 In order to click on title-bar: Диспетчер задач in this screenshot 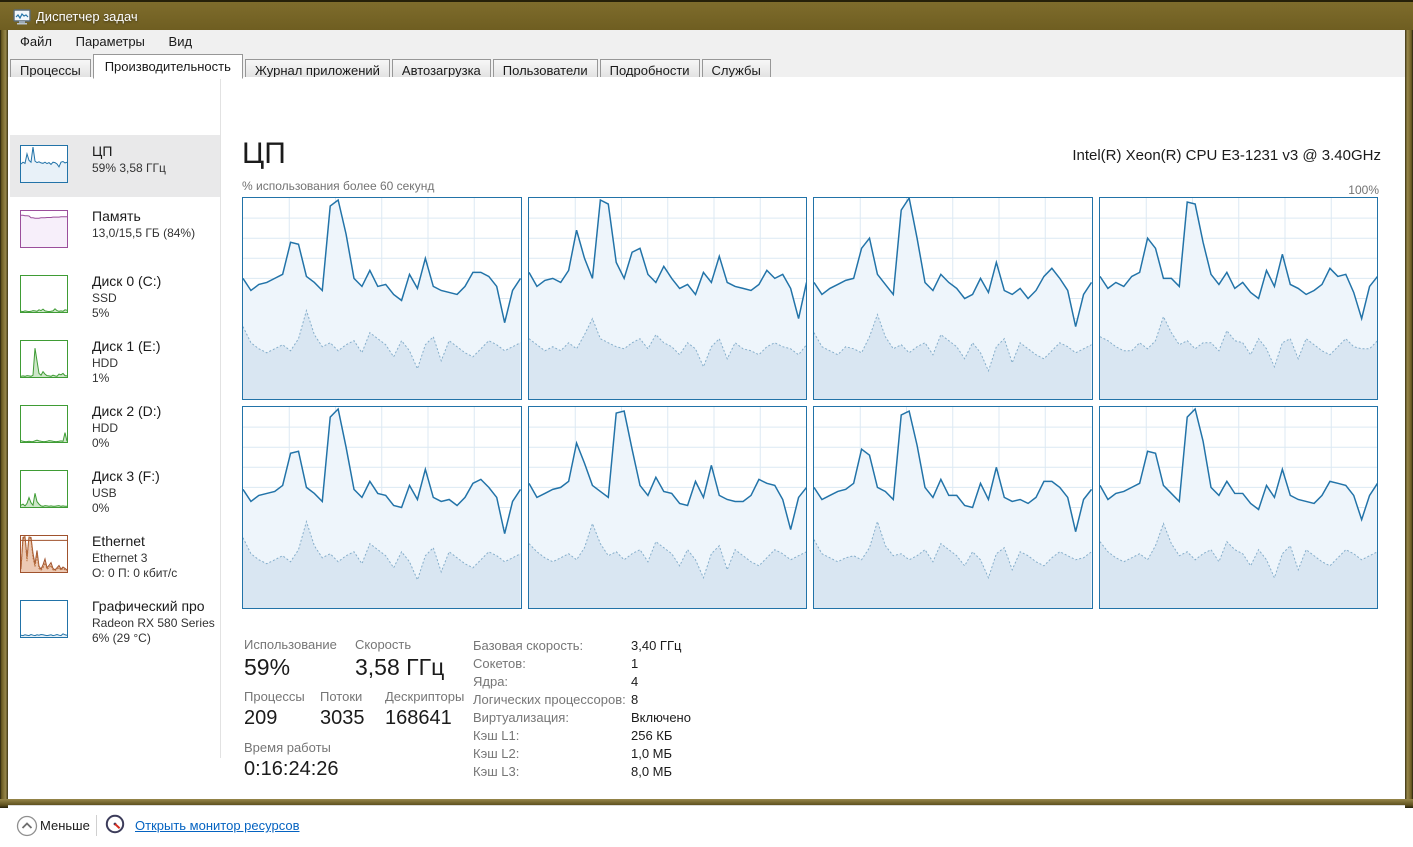, I will do `click(706, 15)`.